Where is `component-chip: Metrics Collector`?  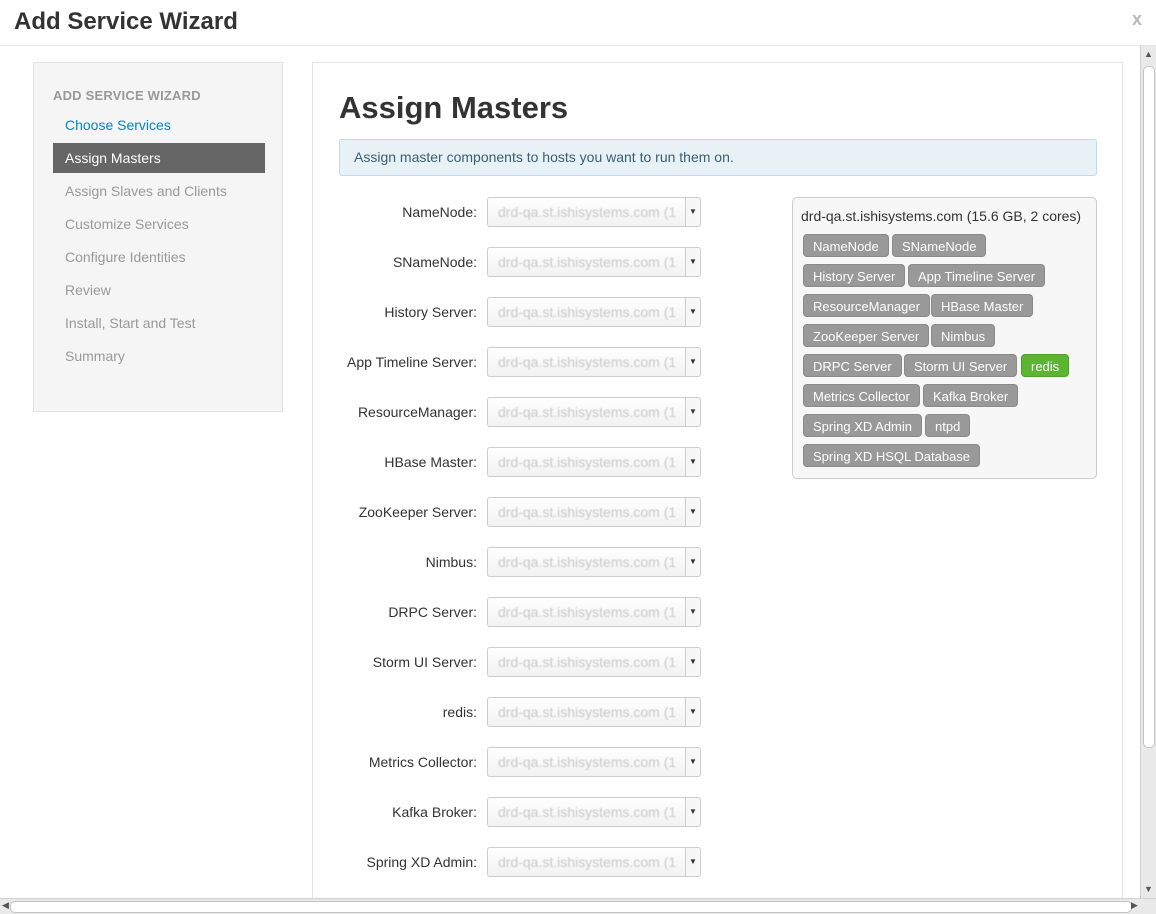
component-chip: Metrics Collector is located at coordinates (861, 395).